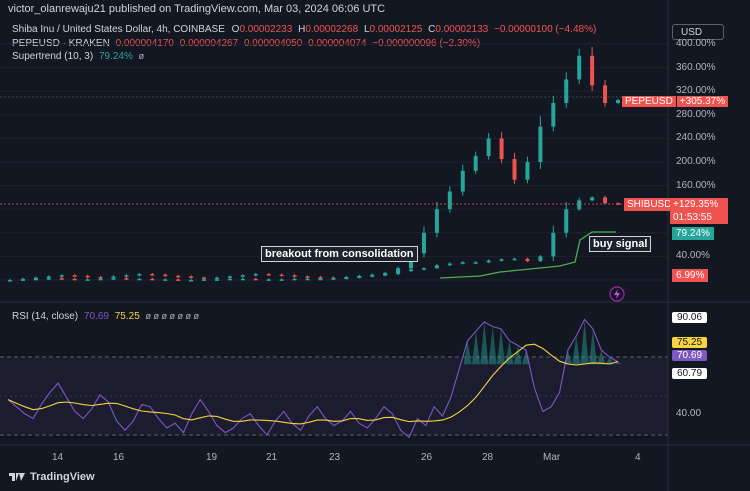  Describe the element at coordinates (335, 457) in the screenshot. I see `time-axis-label: 23` at that location.